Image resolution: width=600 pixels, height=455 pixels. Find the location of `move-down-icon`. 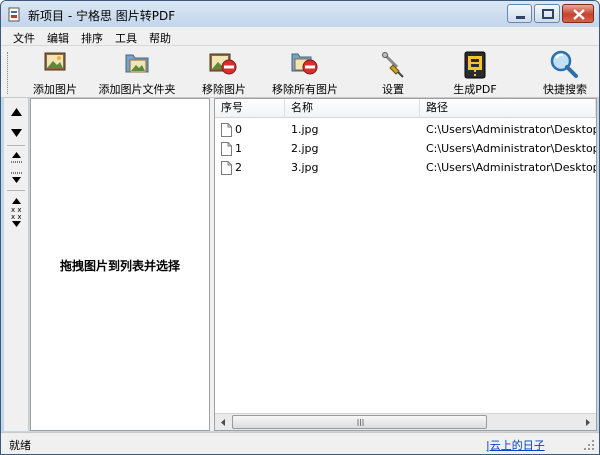

move-down-icon is located at coordinates (16, 133).